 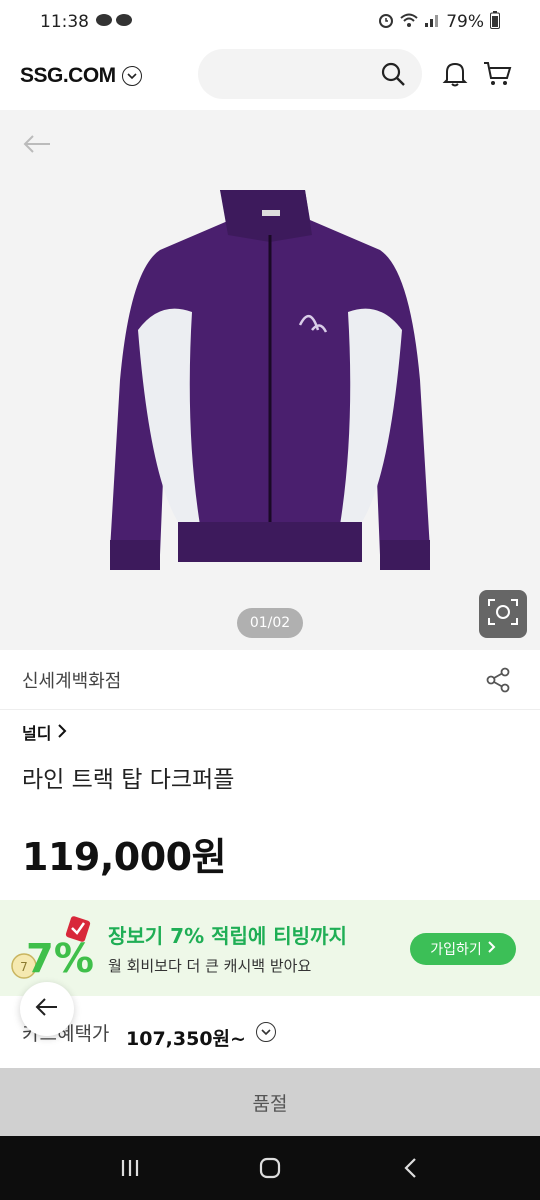 I want to click on alarm-icon, so click(x=386, y=22).